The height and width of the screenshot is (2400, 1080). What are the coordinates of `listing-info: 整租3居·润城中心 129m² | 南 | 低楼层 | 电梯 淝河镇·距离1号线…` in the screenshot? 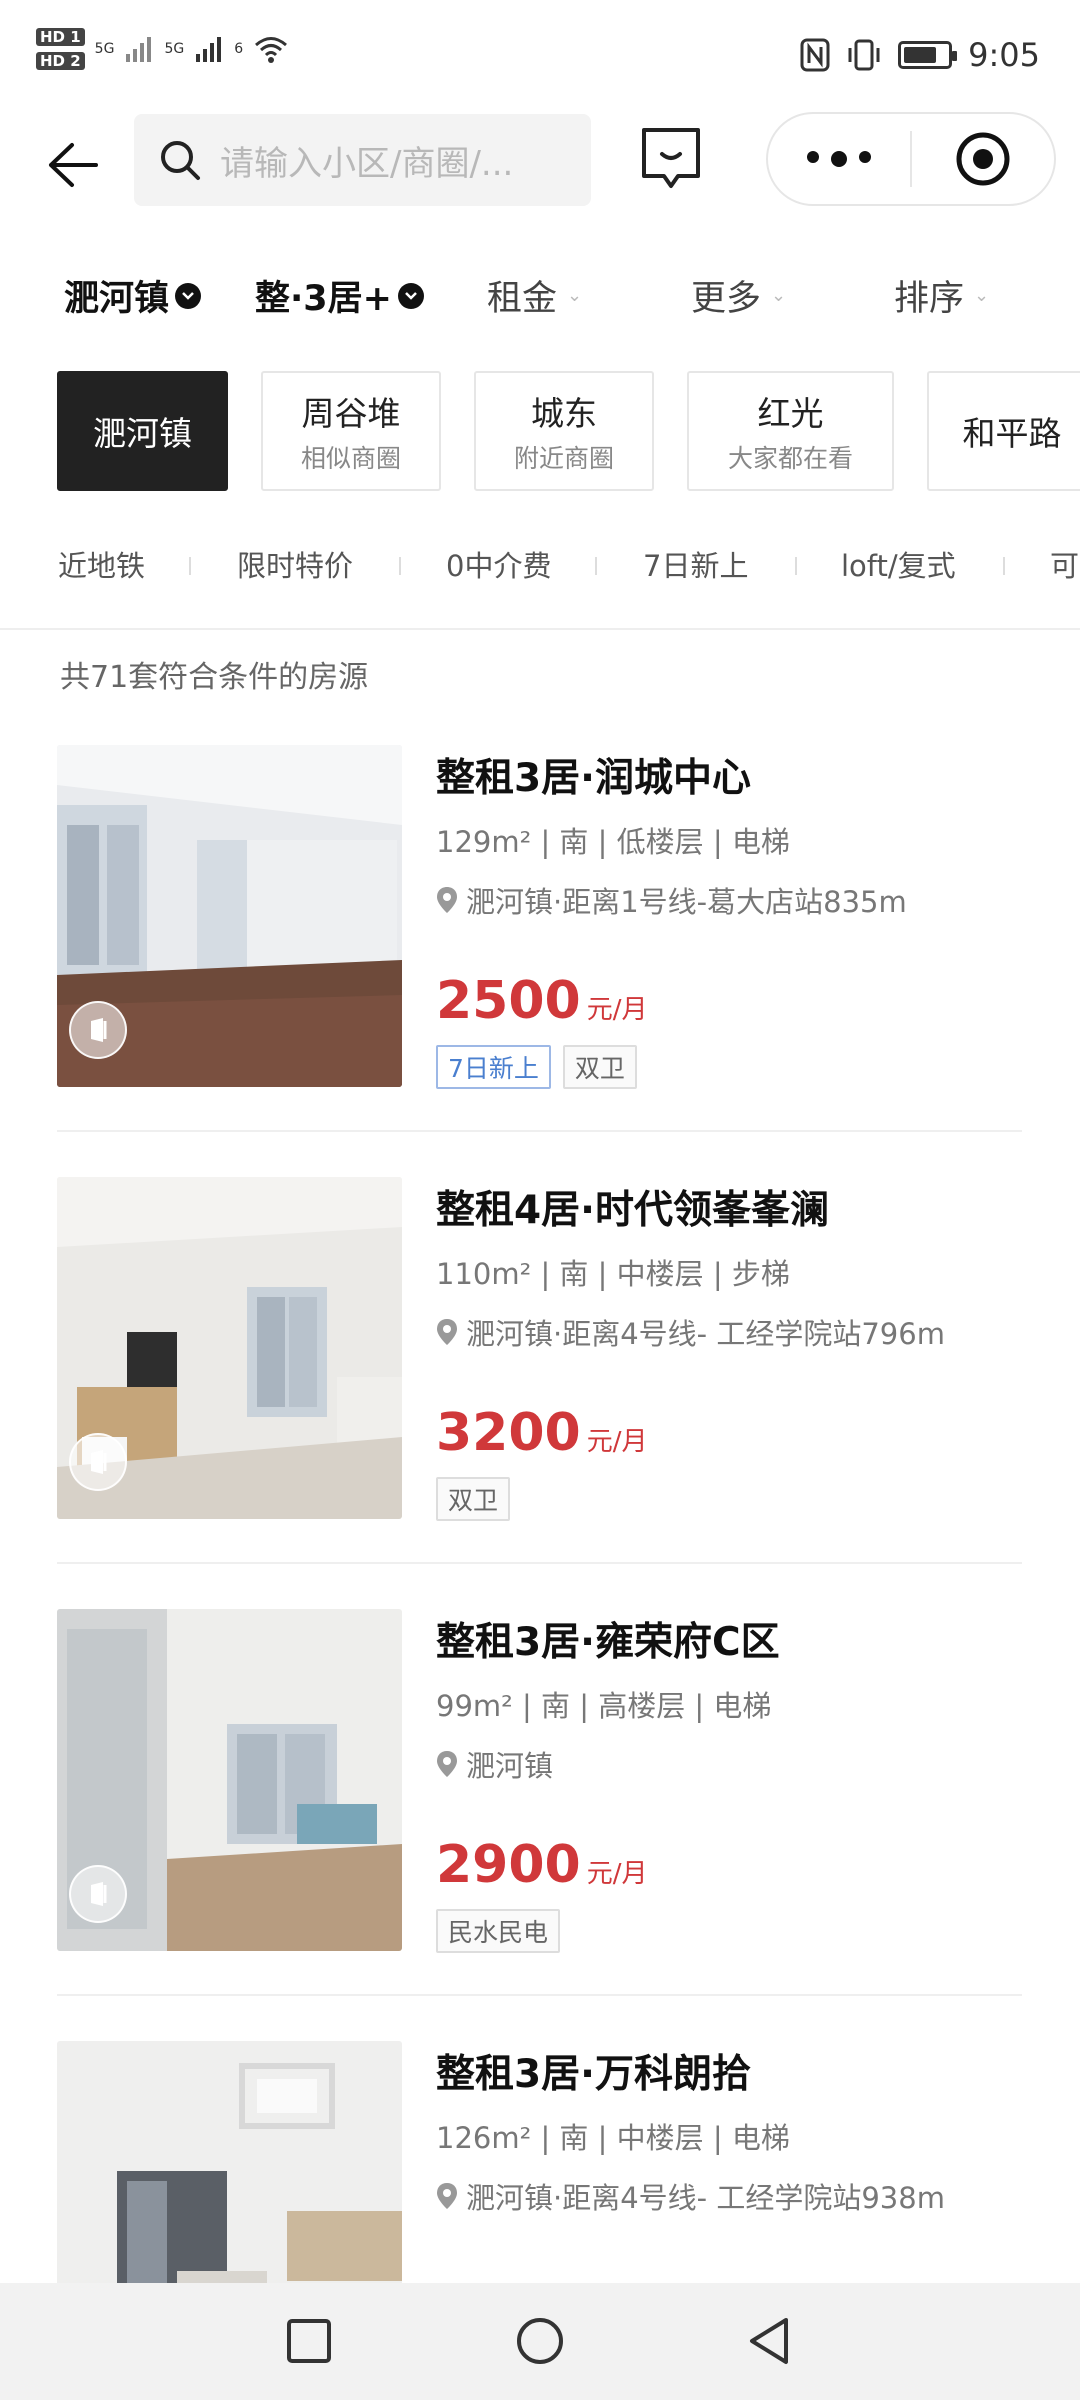 It's located at (729, 917).